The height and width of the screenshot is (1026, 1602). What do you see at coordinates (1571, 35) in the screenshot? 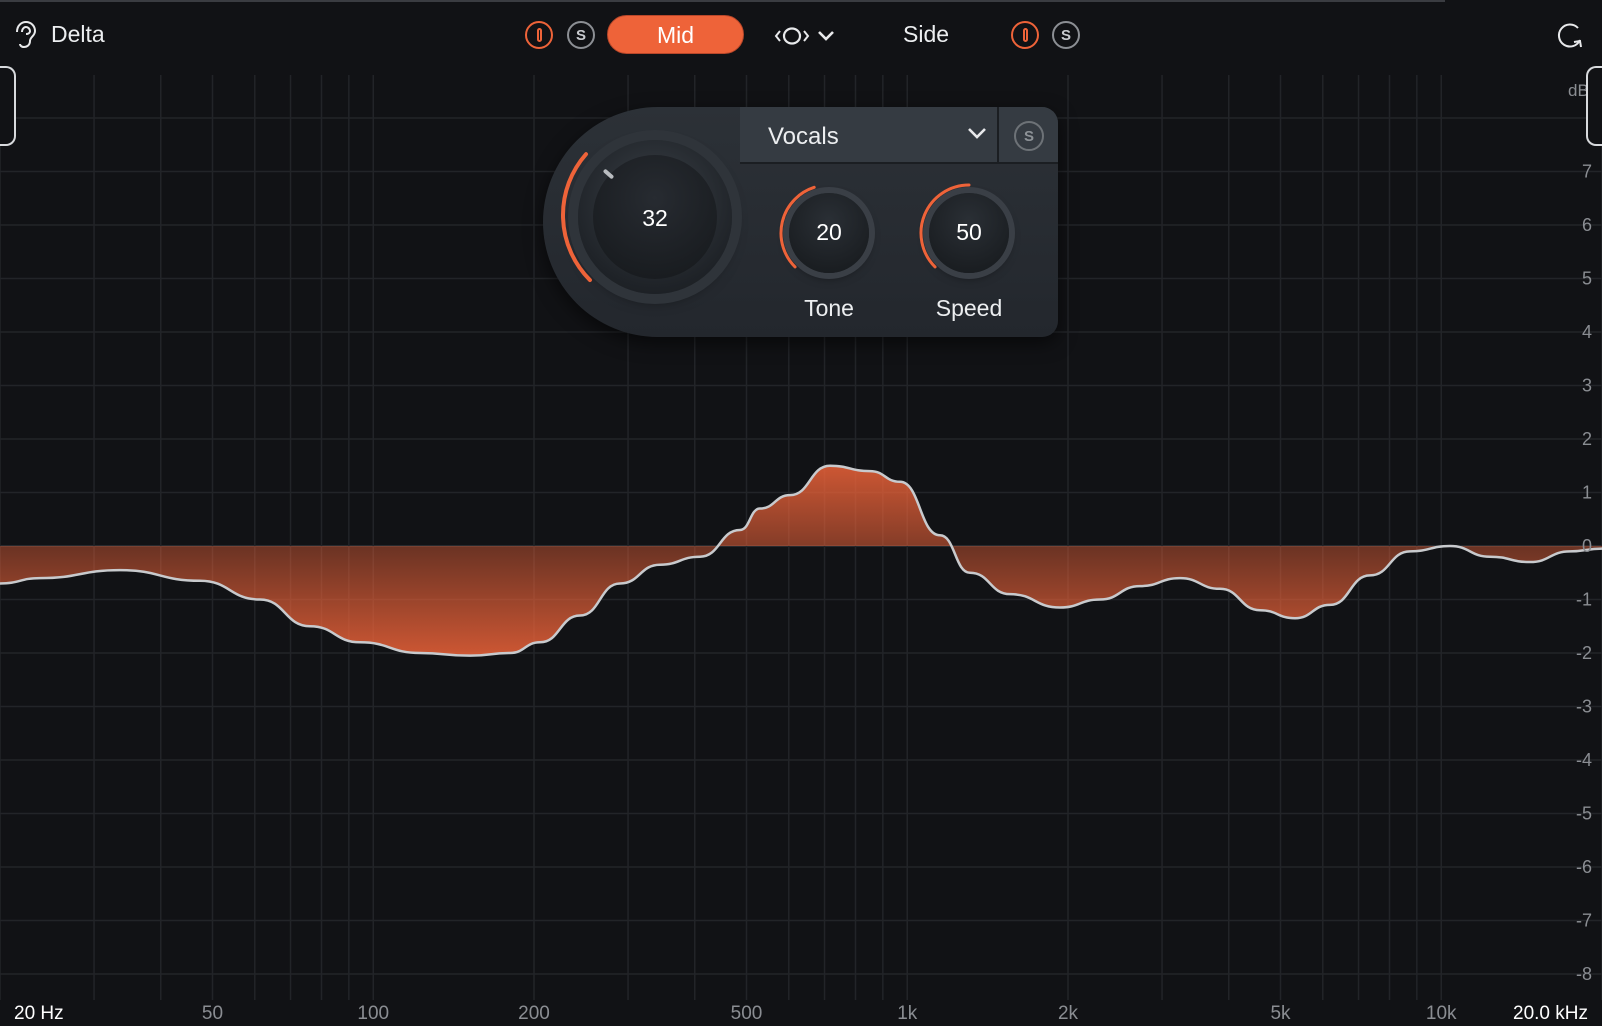
I see `refresh-icon` at bounding box center [1571, 35].